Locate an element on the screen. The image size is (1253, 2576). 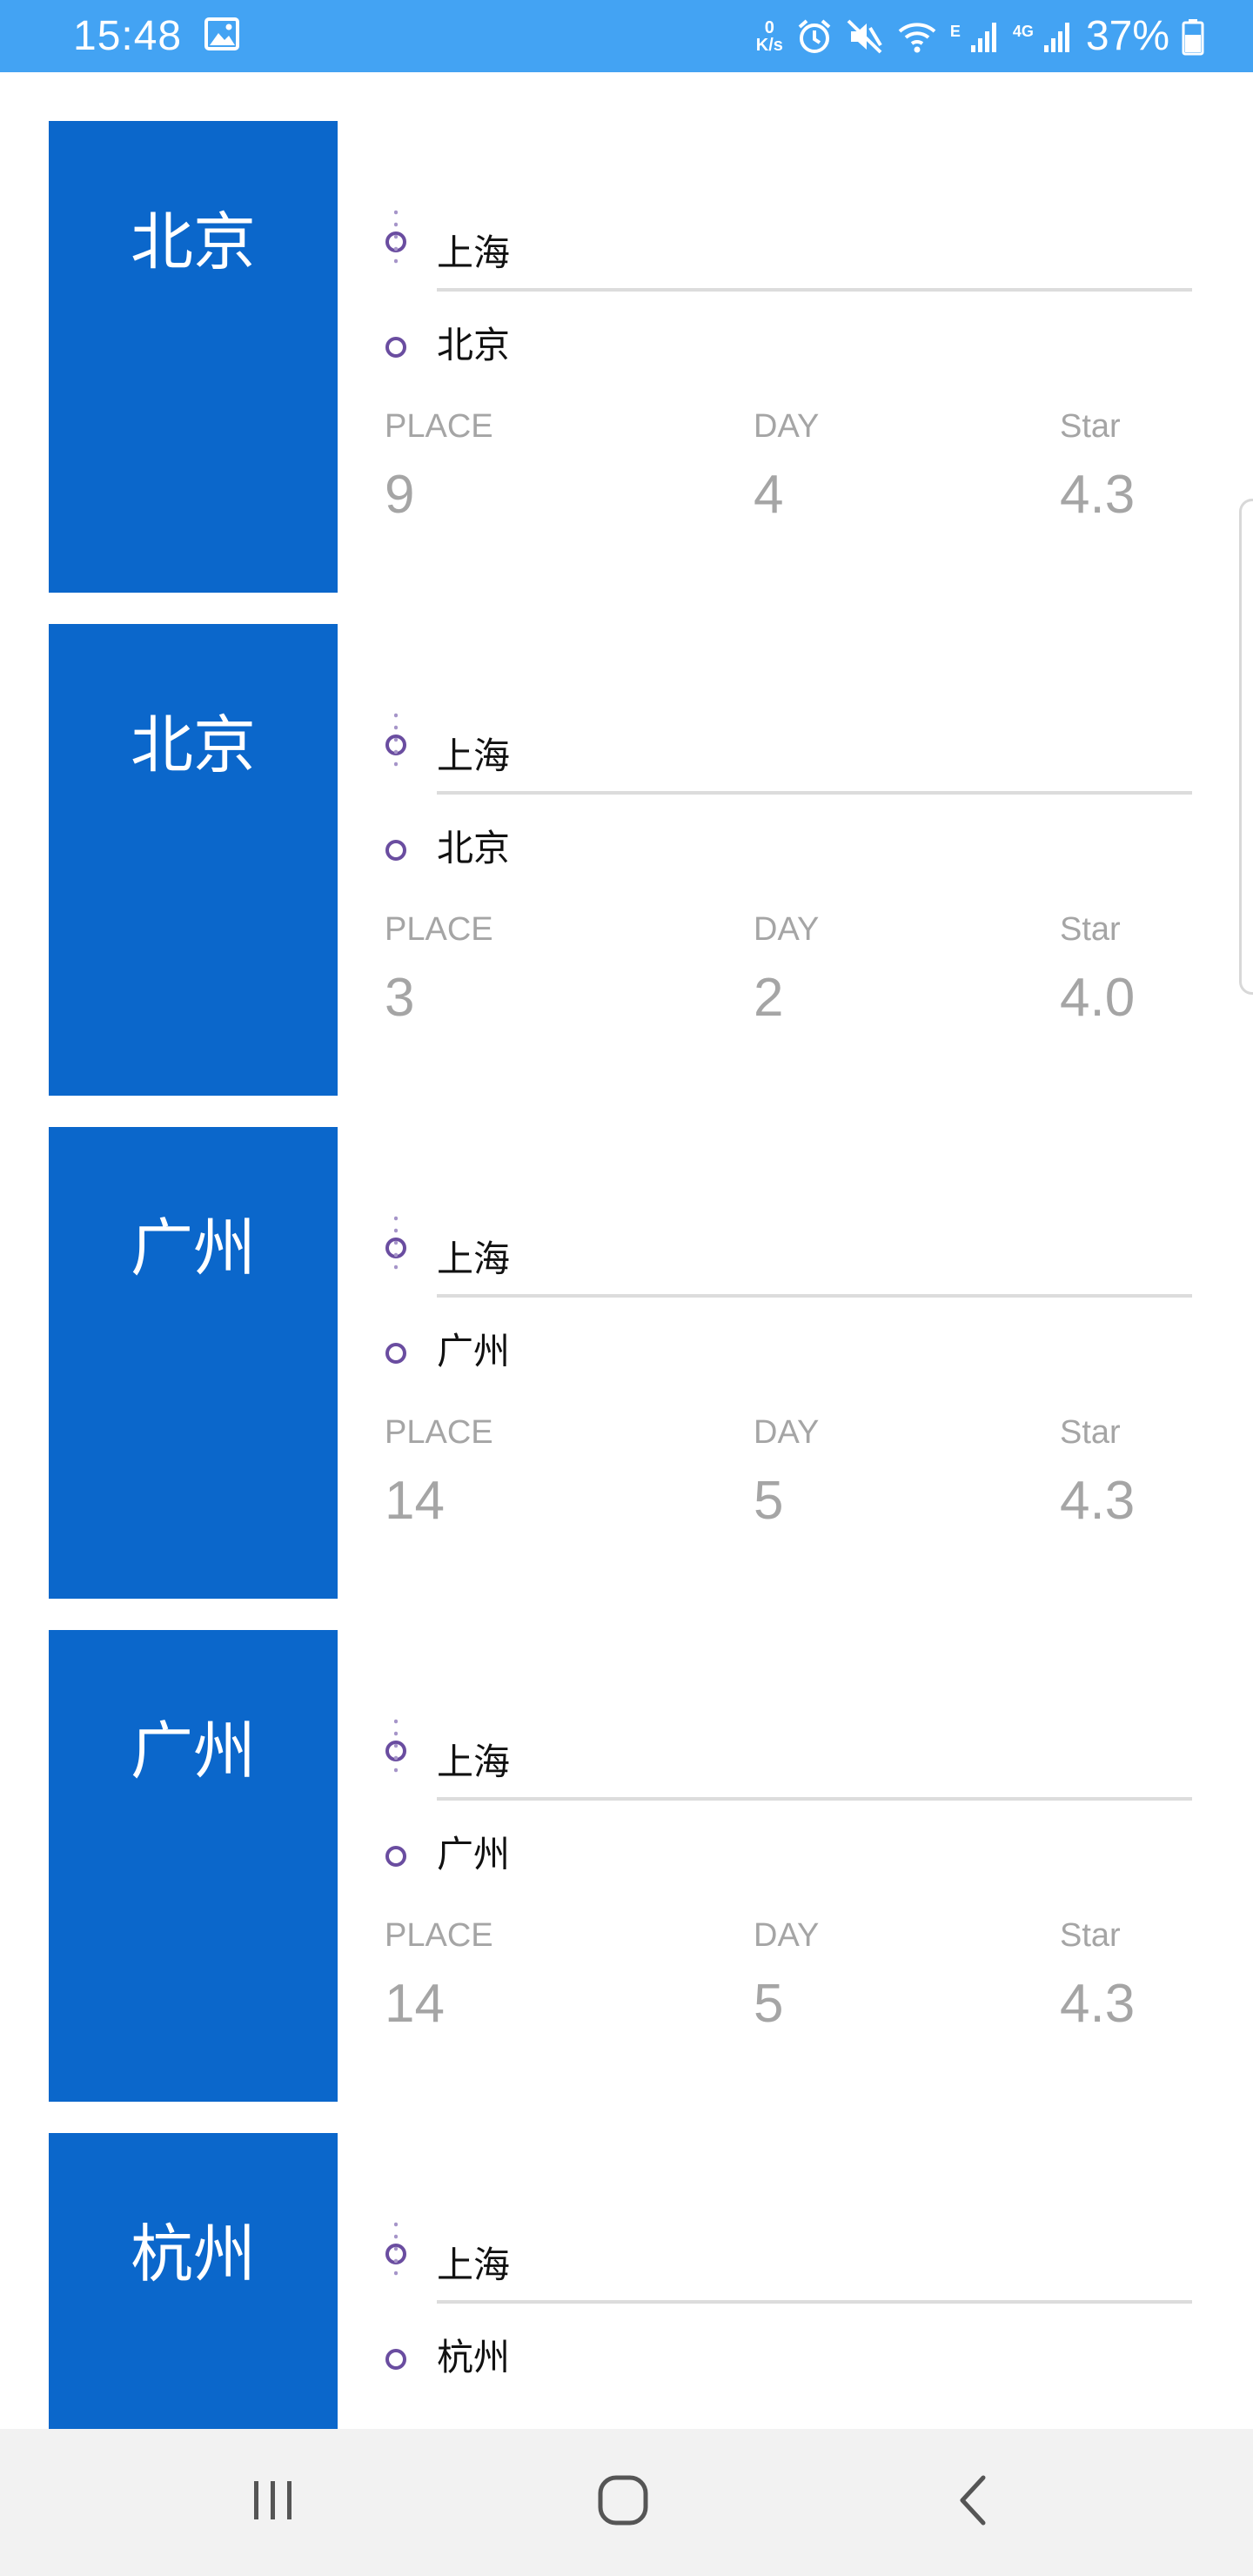
recents-button is located at coordinates (273, 2502).